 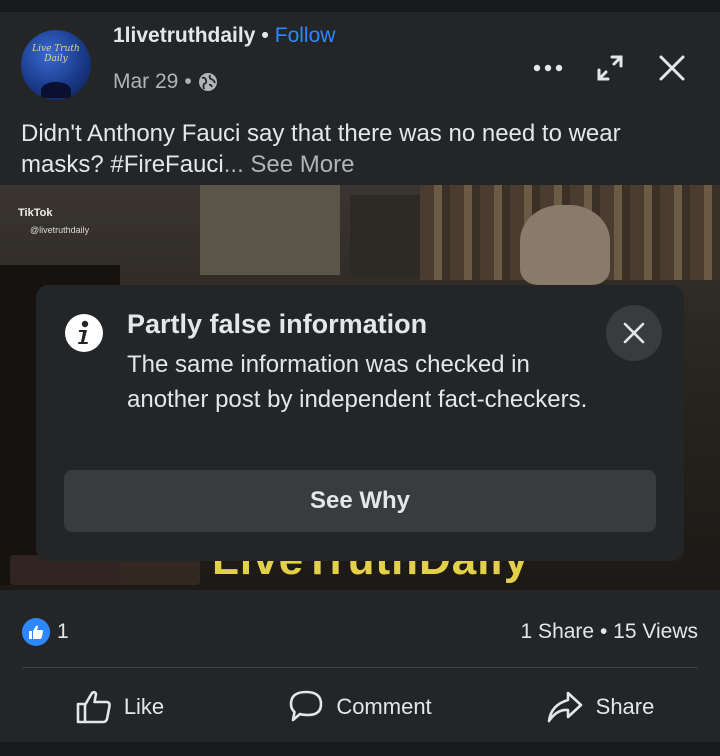 What do you see at coordinates (56, 90) in the screenshot?
I see `avatar-silhouette` at bounding box center [56, 90].